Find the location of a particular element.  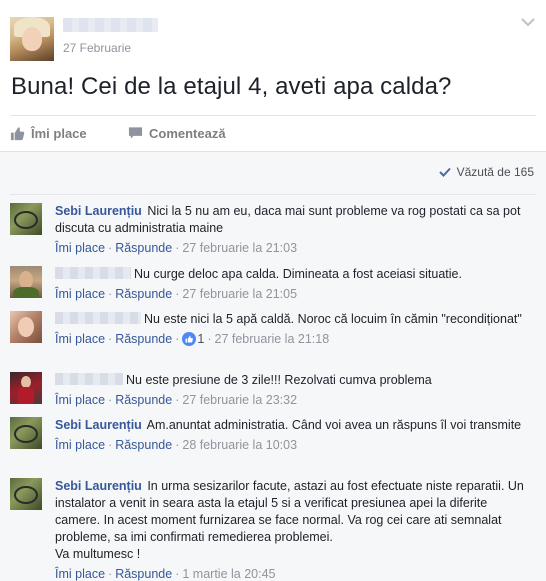

comment-button: Comentează is located at coordinates (177, 133).